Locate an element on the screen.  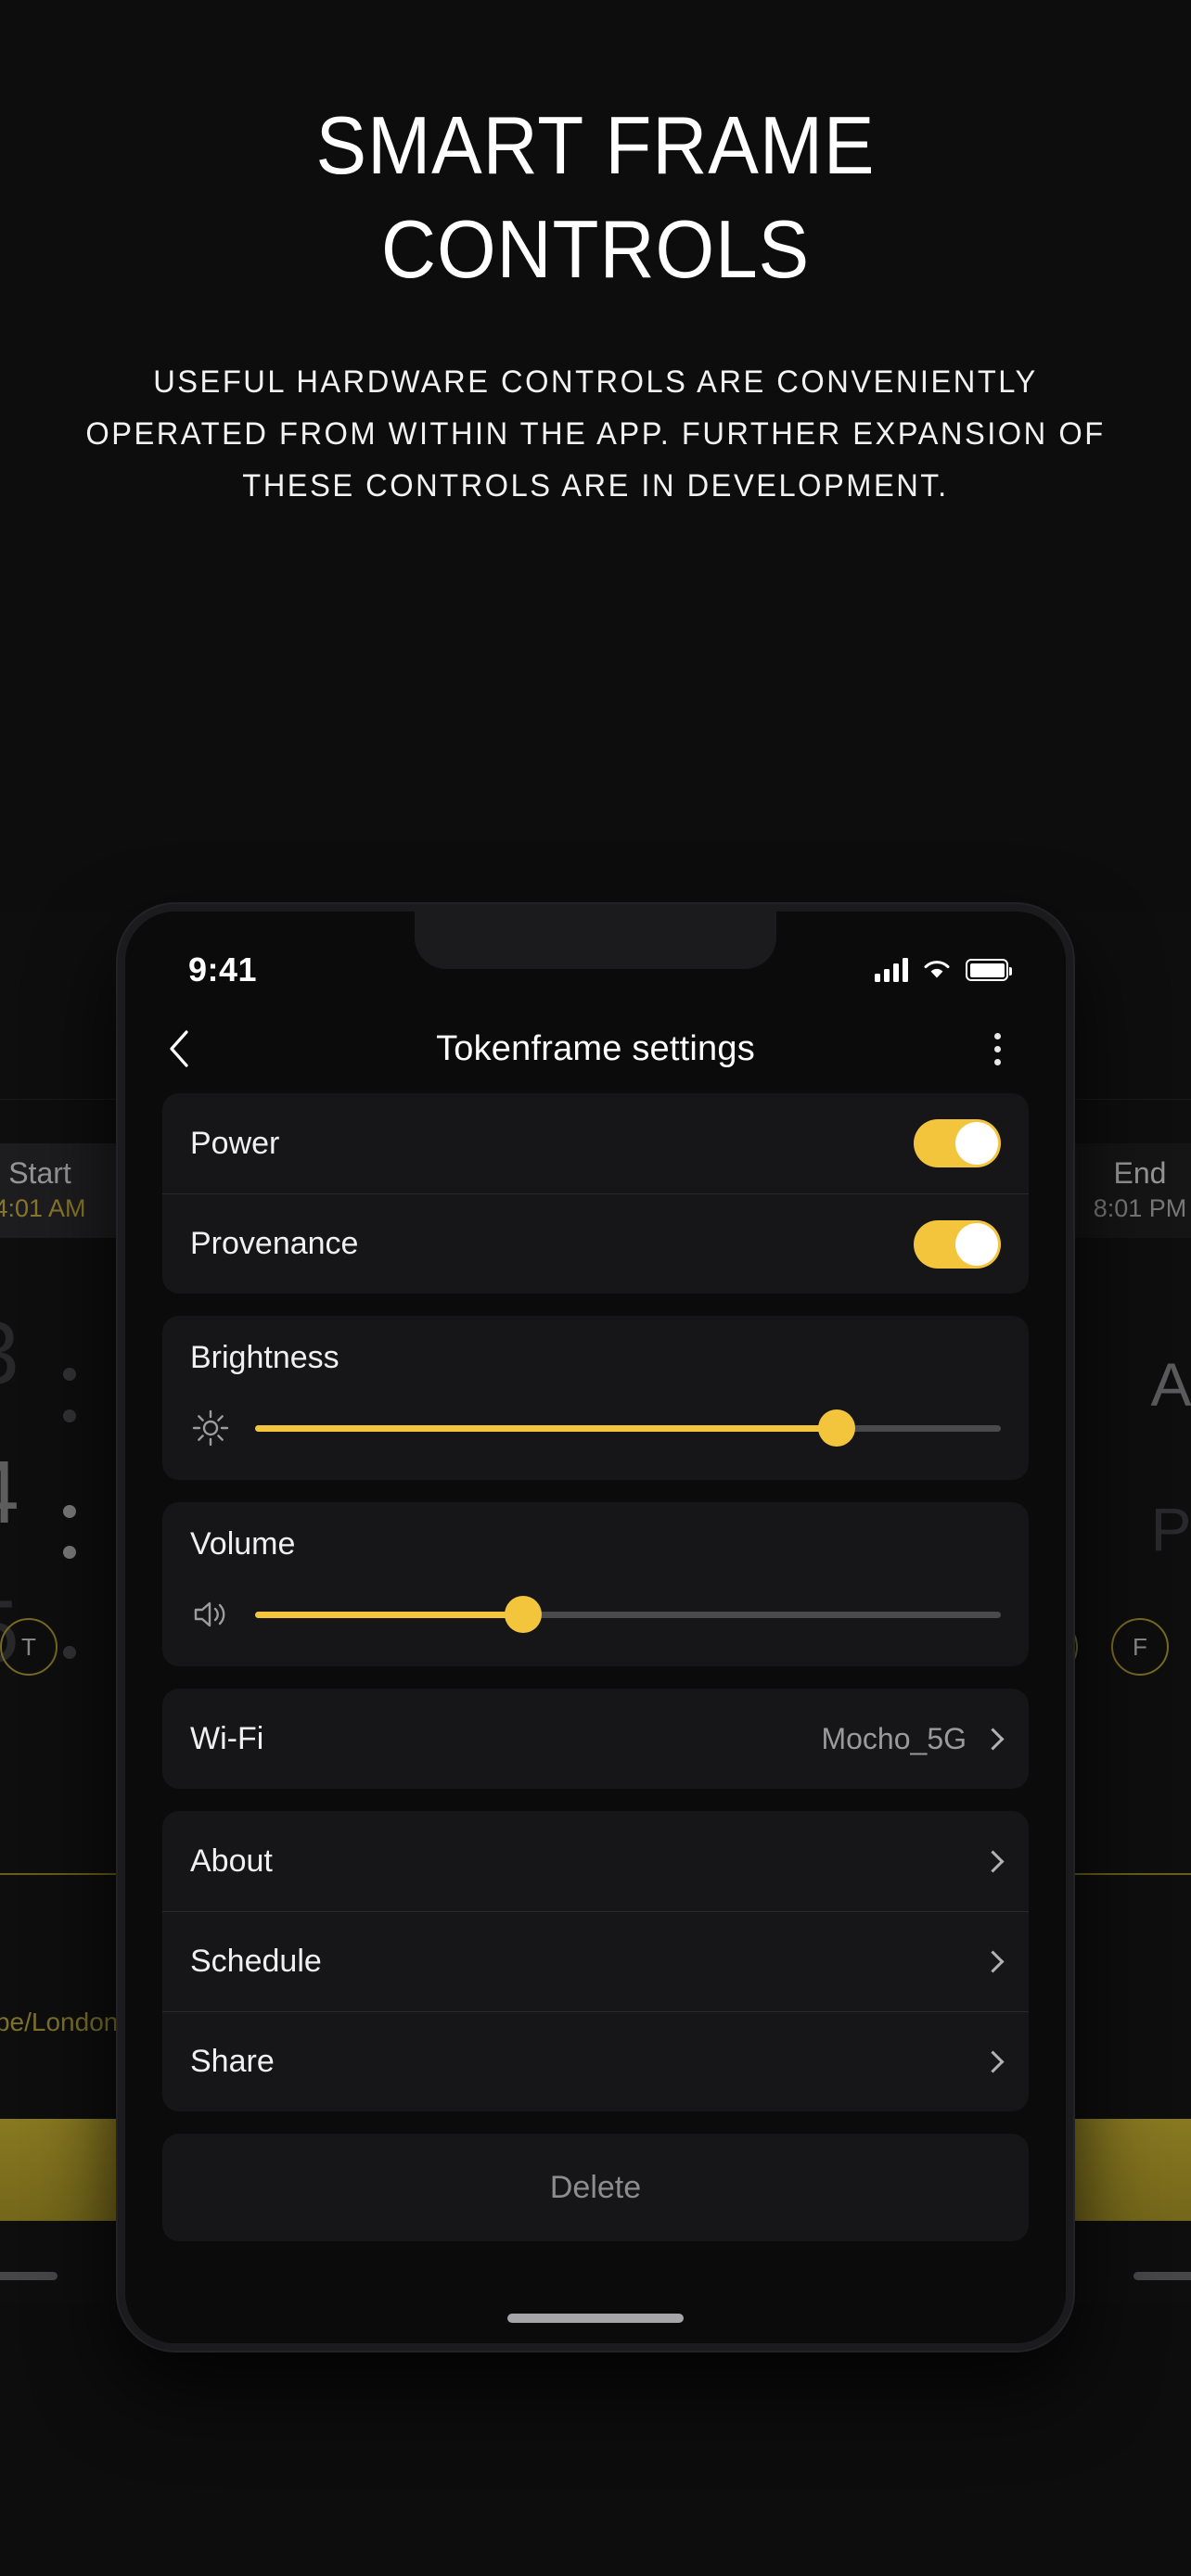
setting-row-schedule: Schedule is located at coordinates (595, 1961).